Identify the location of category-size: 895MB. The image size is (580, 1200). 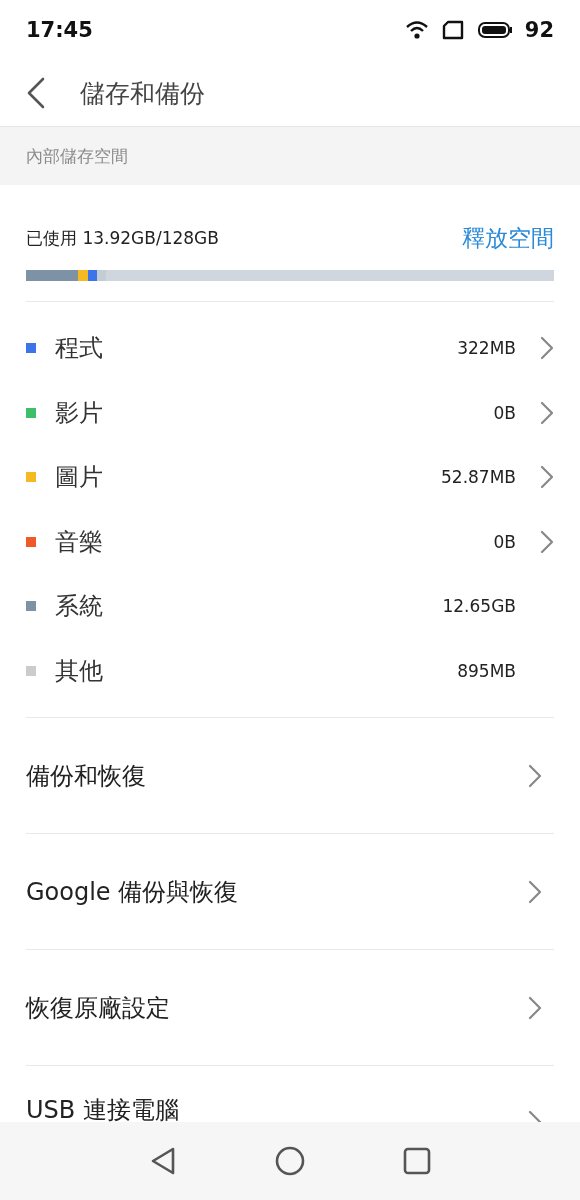
(486, 670).